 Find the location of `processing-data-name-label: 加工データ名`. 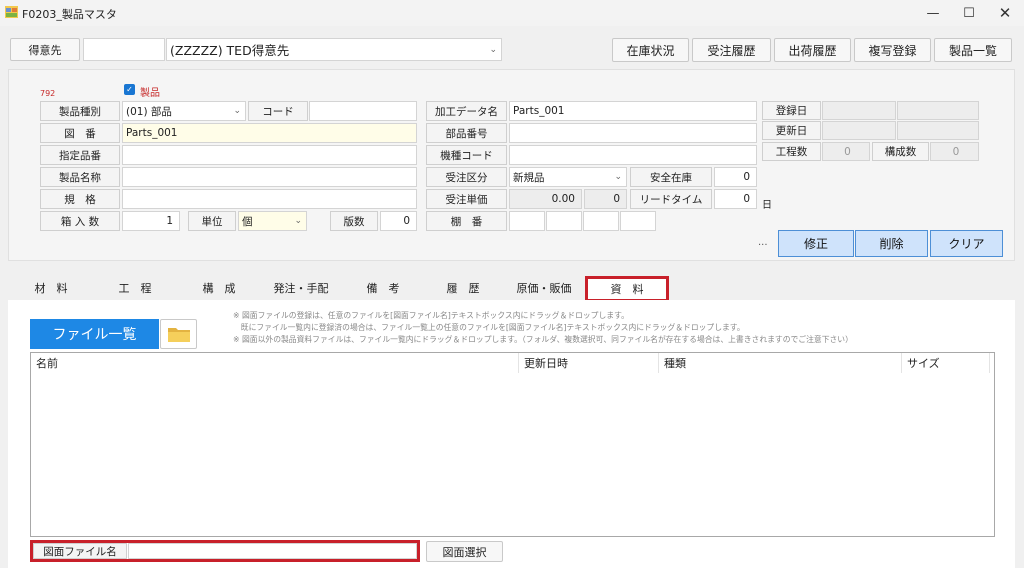

processing-data-name-label: 加工データ名 is located at coordinates (466, 111).